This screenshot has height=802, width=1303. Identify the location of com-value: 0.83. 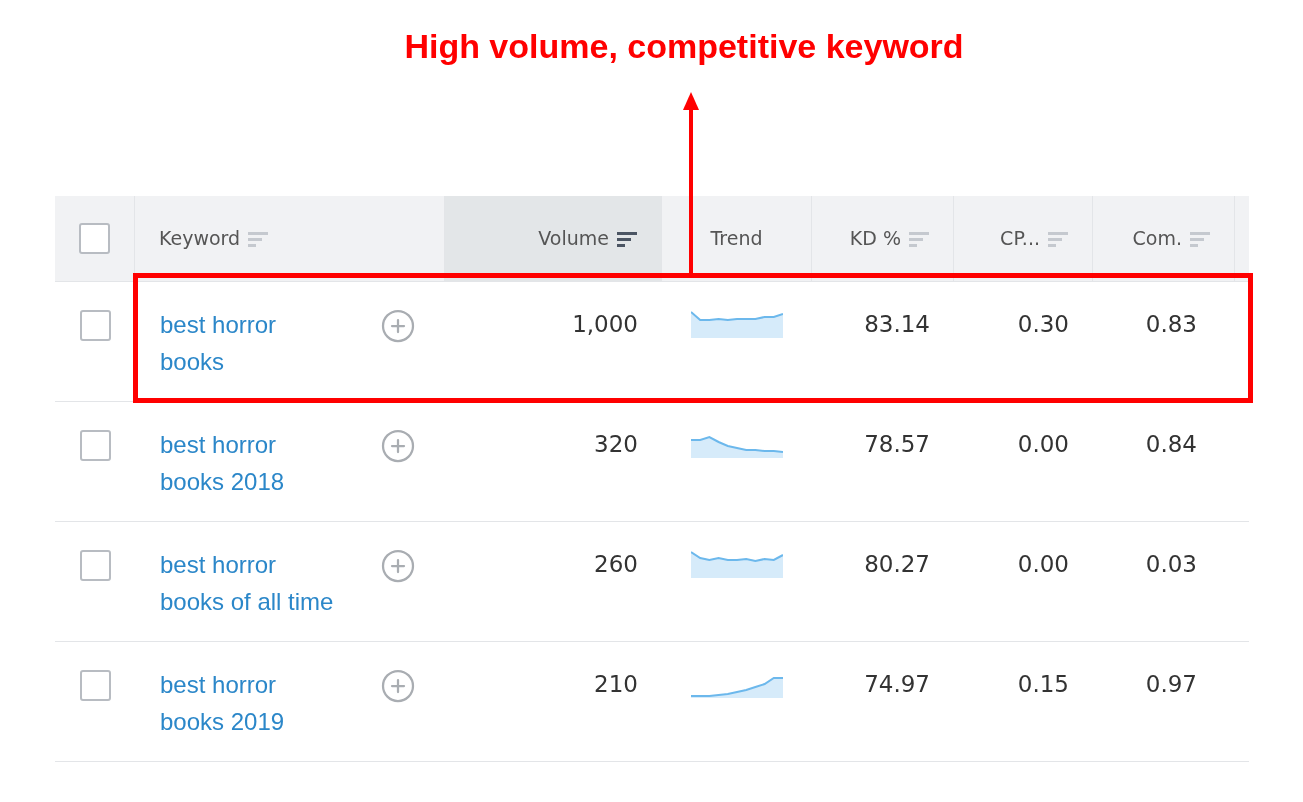
(1171, 324).